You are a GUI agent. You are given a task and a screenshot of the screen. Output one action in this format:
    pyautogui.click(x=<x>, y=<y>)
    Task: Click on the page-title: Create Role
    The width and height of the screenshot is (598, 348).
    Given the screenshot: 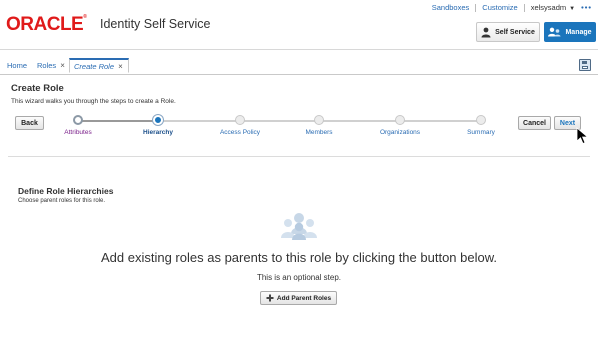 What is the action you would take?
    pyautogui.click(x=37, y=88)
    